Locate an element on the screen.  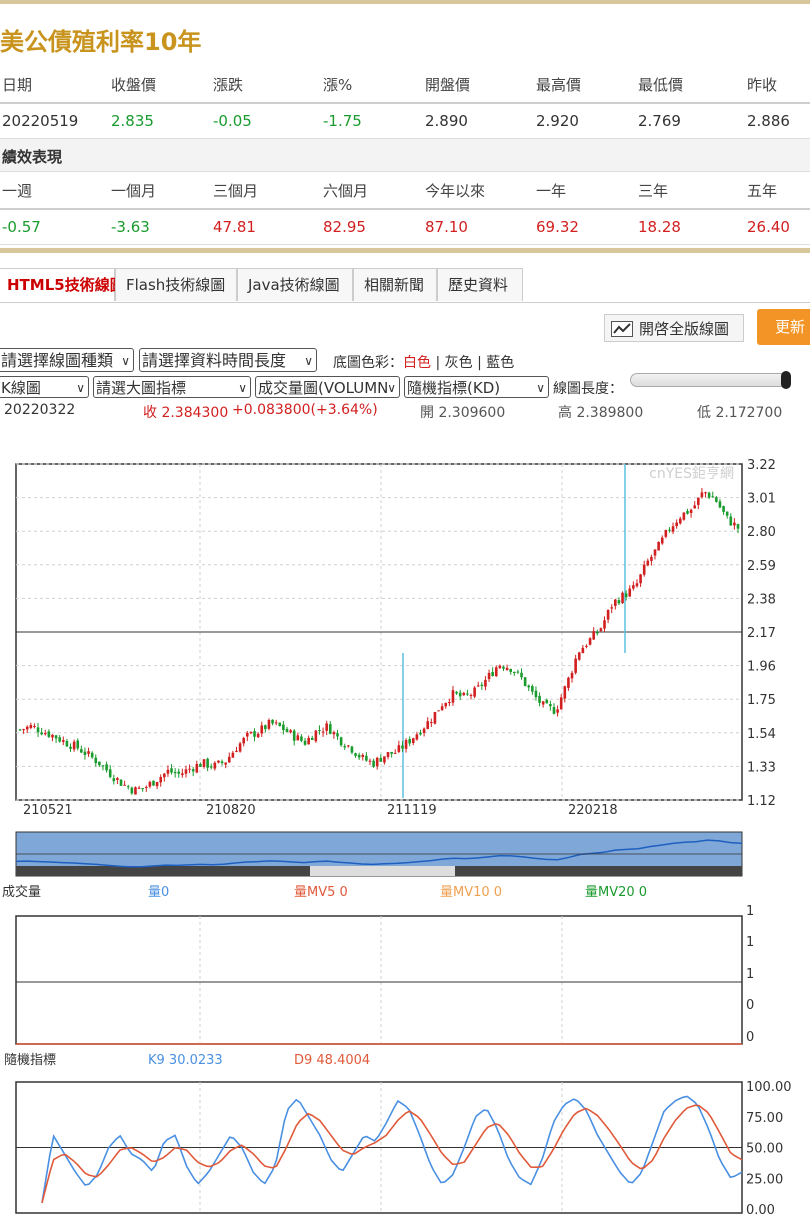
main-indicator-select: 請選大圖指標 ∨ is located at coordinates (172, 387).